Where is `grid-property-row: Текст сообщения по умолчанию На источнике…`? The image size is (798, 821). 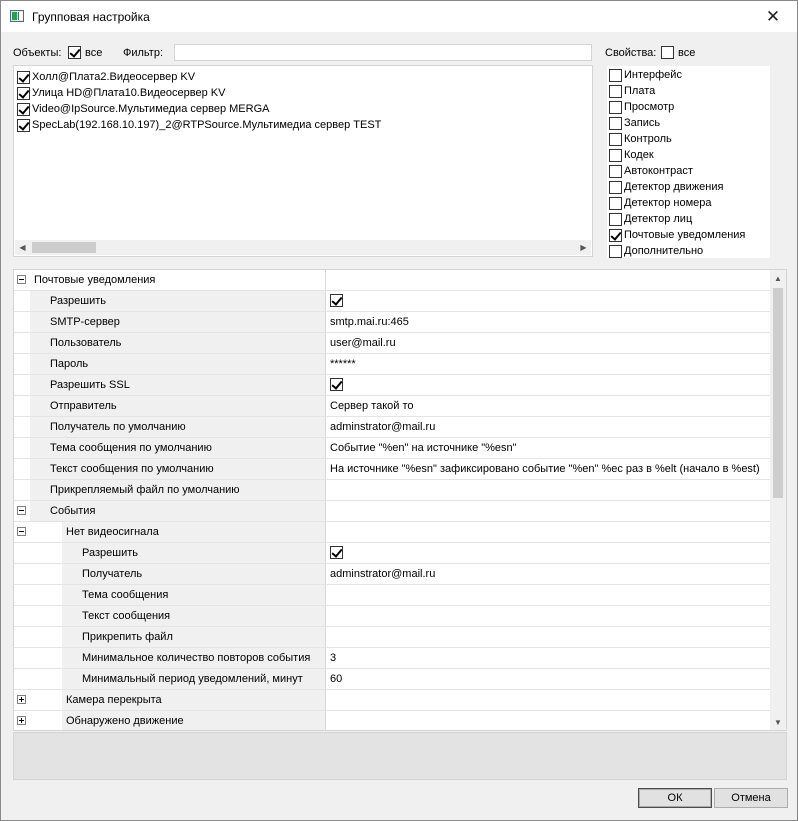
grid-property-row: Текст сообщения по умолчанию На источнике… is located at coordinates (392, 469).